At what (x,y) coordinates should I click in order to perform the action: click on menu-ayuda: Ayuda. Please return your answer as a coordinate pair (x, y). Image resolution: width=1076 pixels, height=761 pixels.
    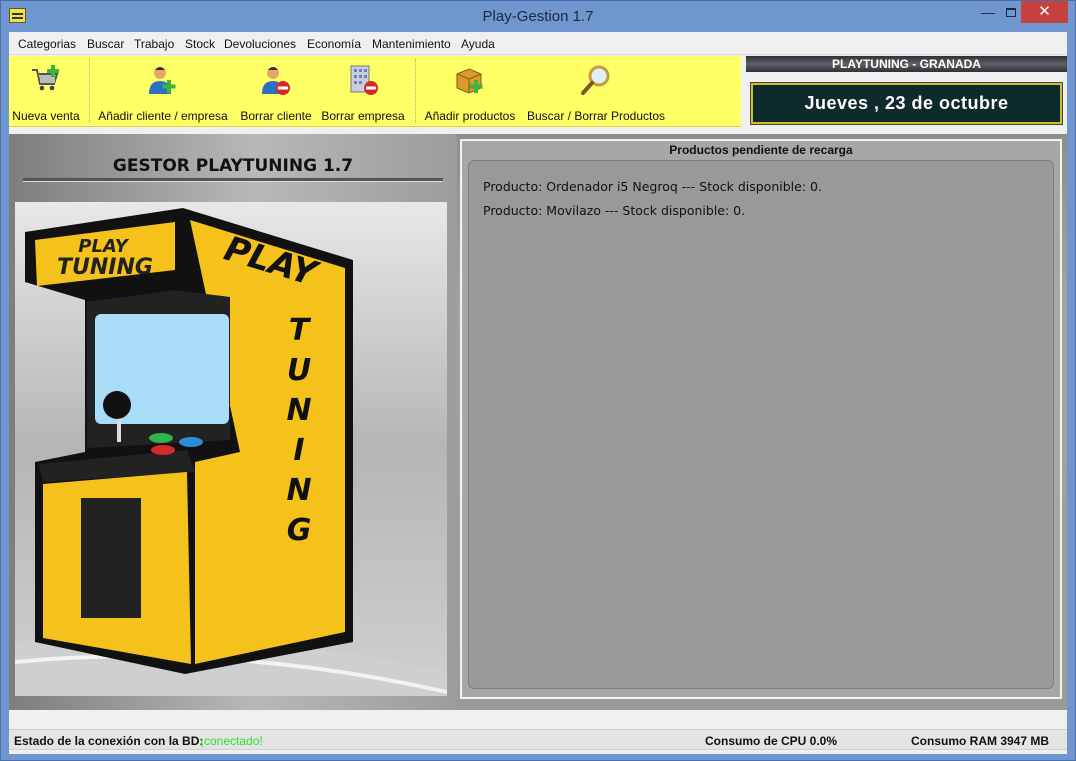
    Looking at the image, I should click on (478, 44).